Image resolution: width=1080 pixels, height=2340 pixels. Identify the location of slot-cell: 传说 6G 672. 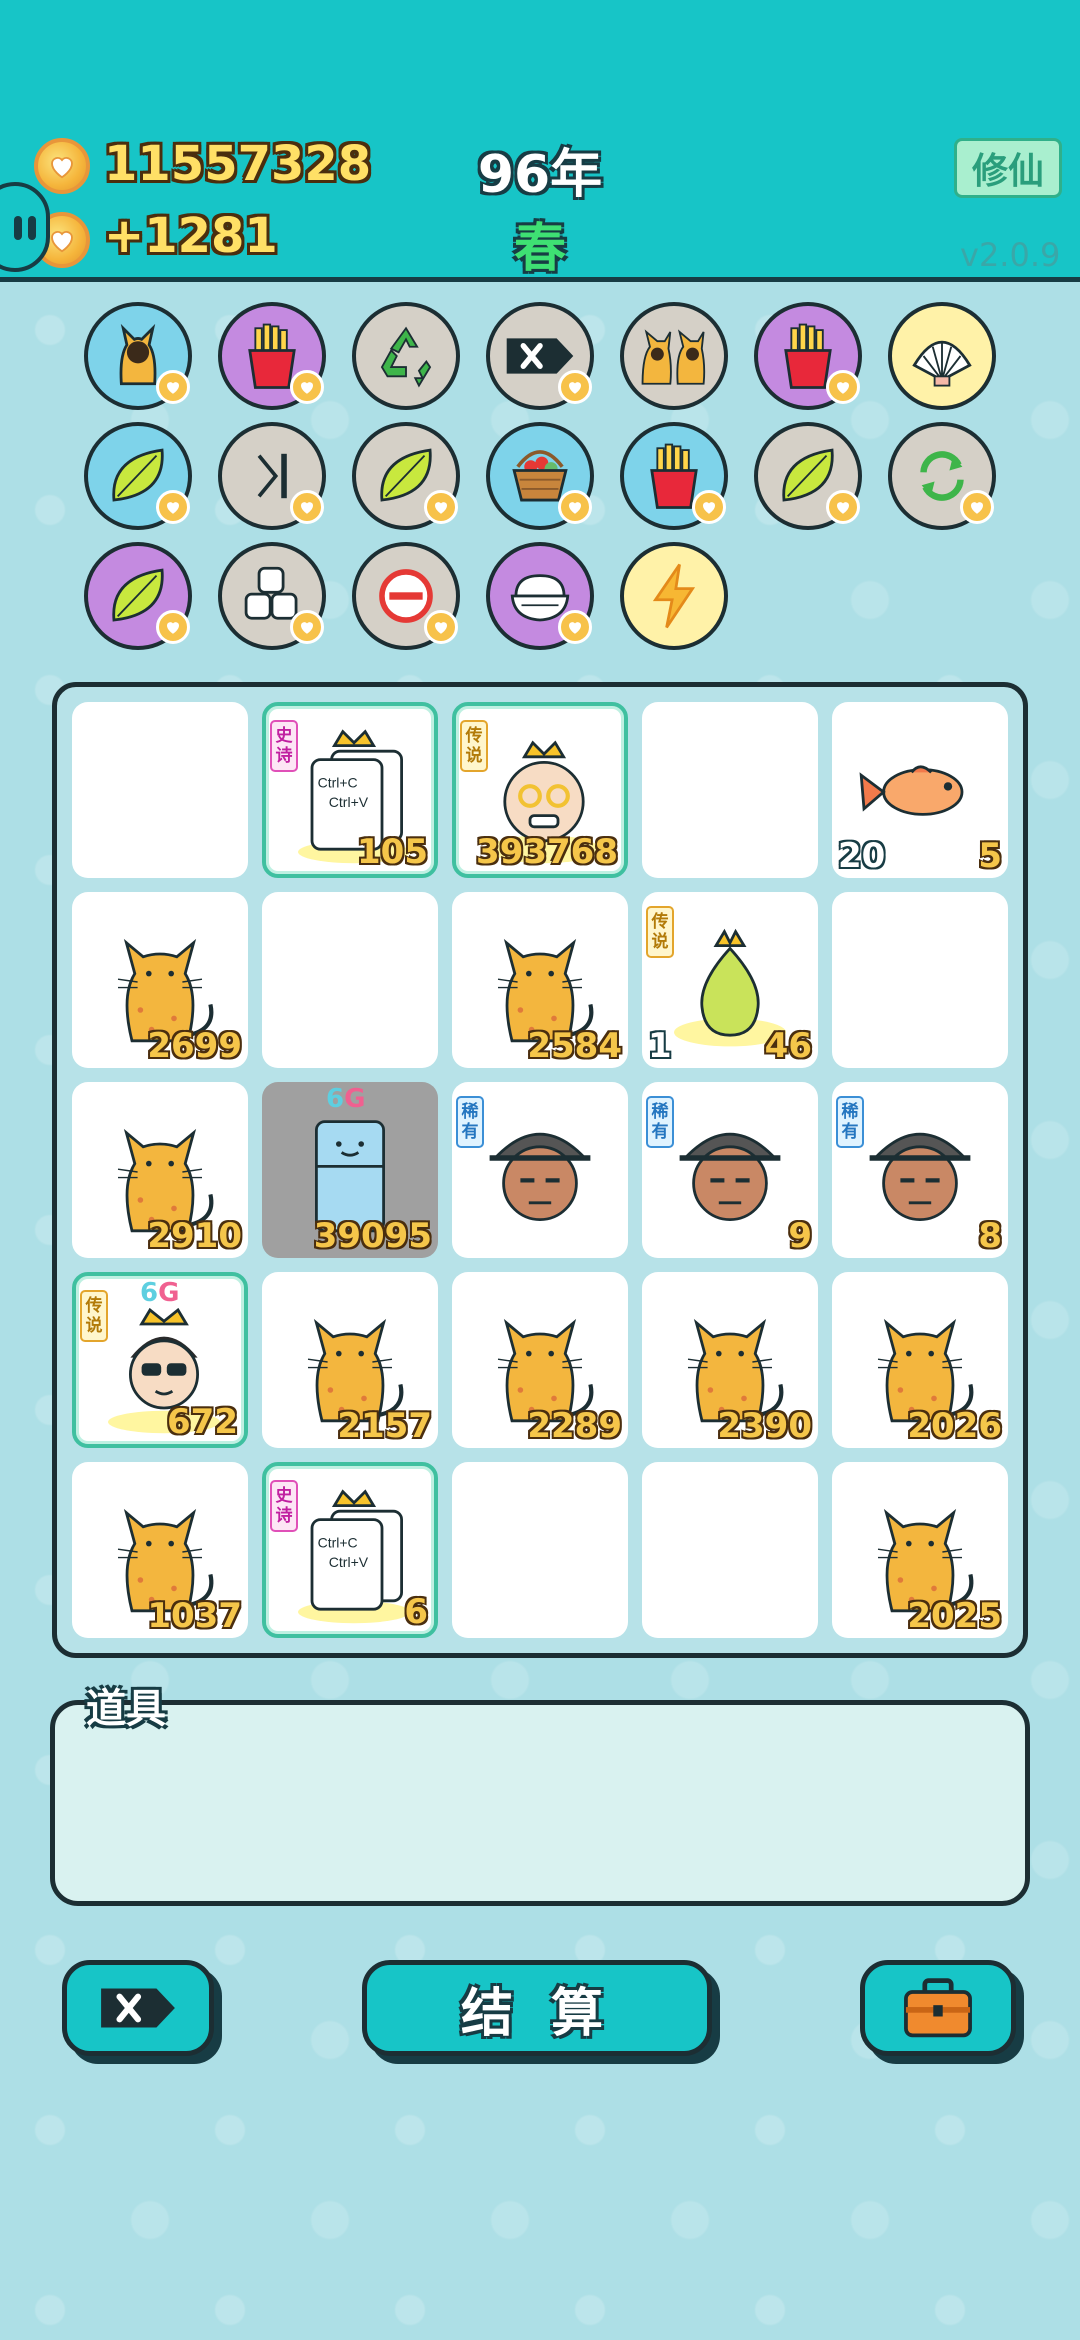
(160, 1360).